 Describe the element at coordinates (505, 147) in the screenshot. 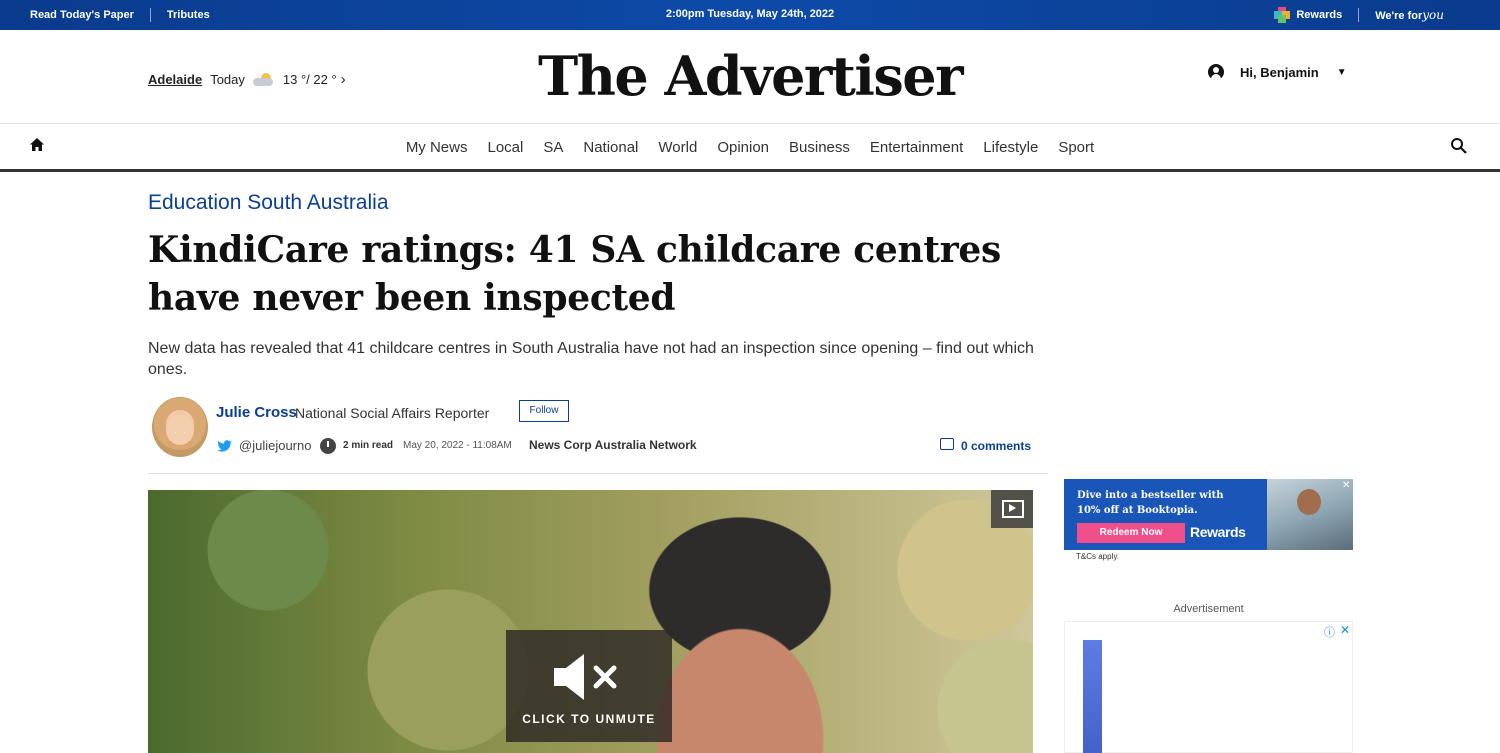

I see `nav-item-local: Local` at that location.